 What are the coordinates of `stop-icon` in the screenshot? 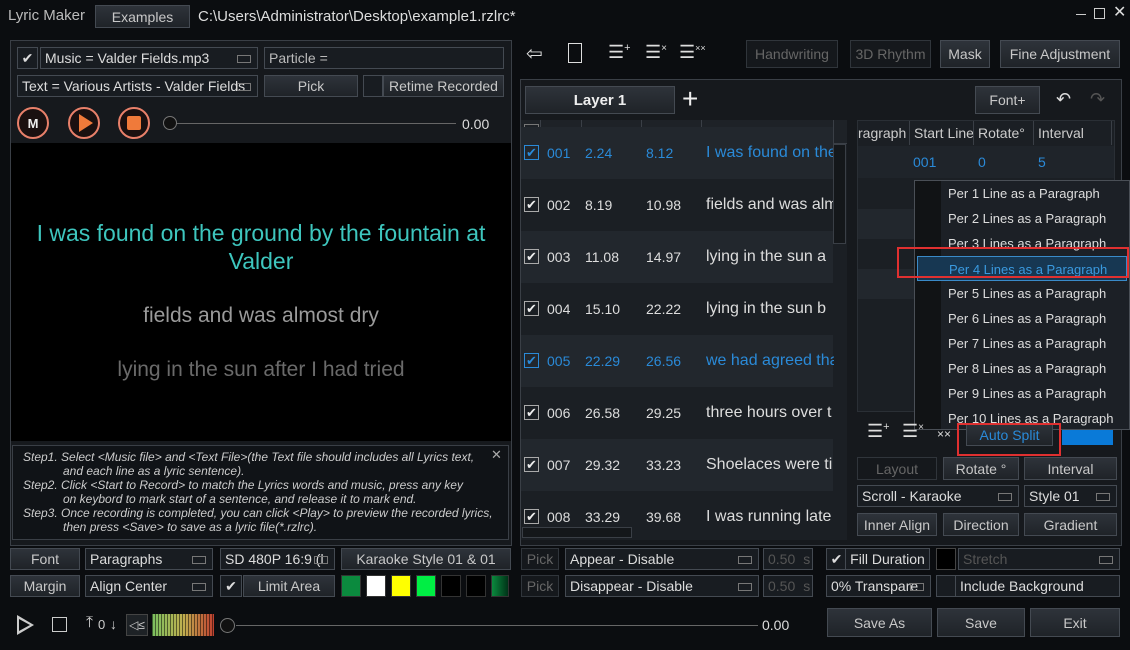 It's located at (59, 624).